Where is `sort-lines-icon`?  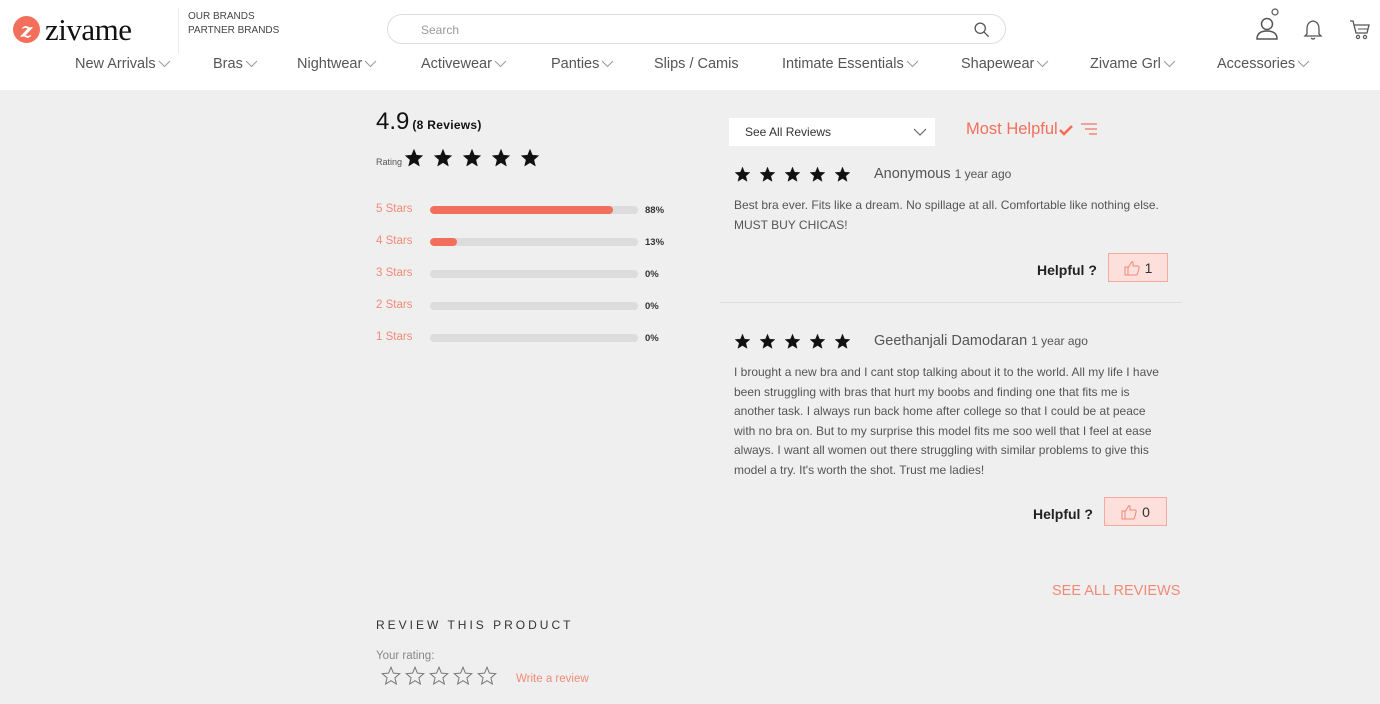 sort-lines-icon is located at coordinates (1088, 128).